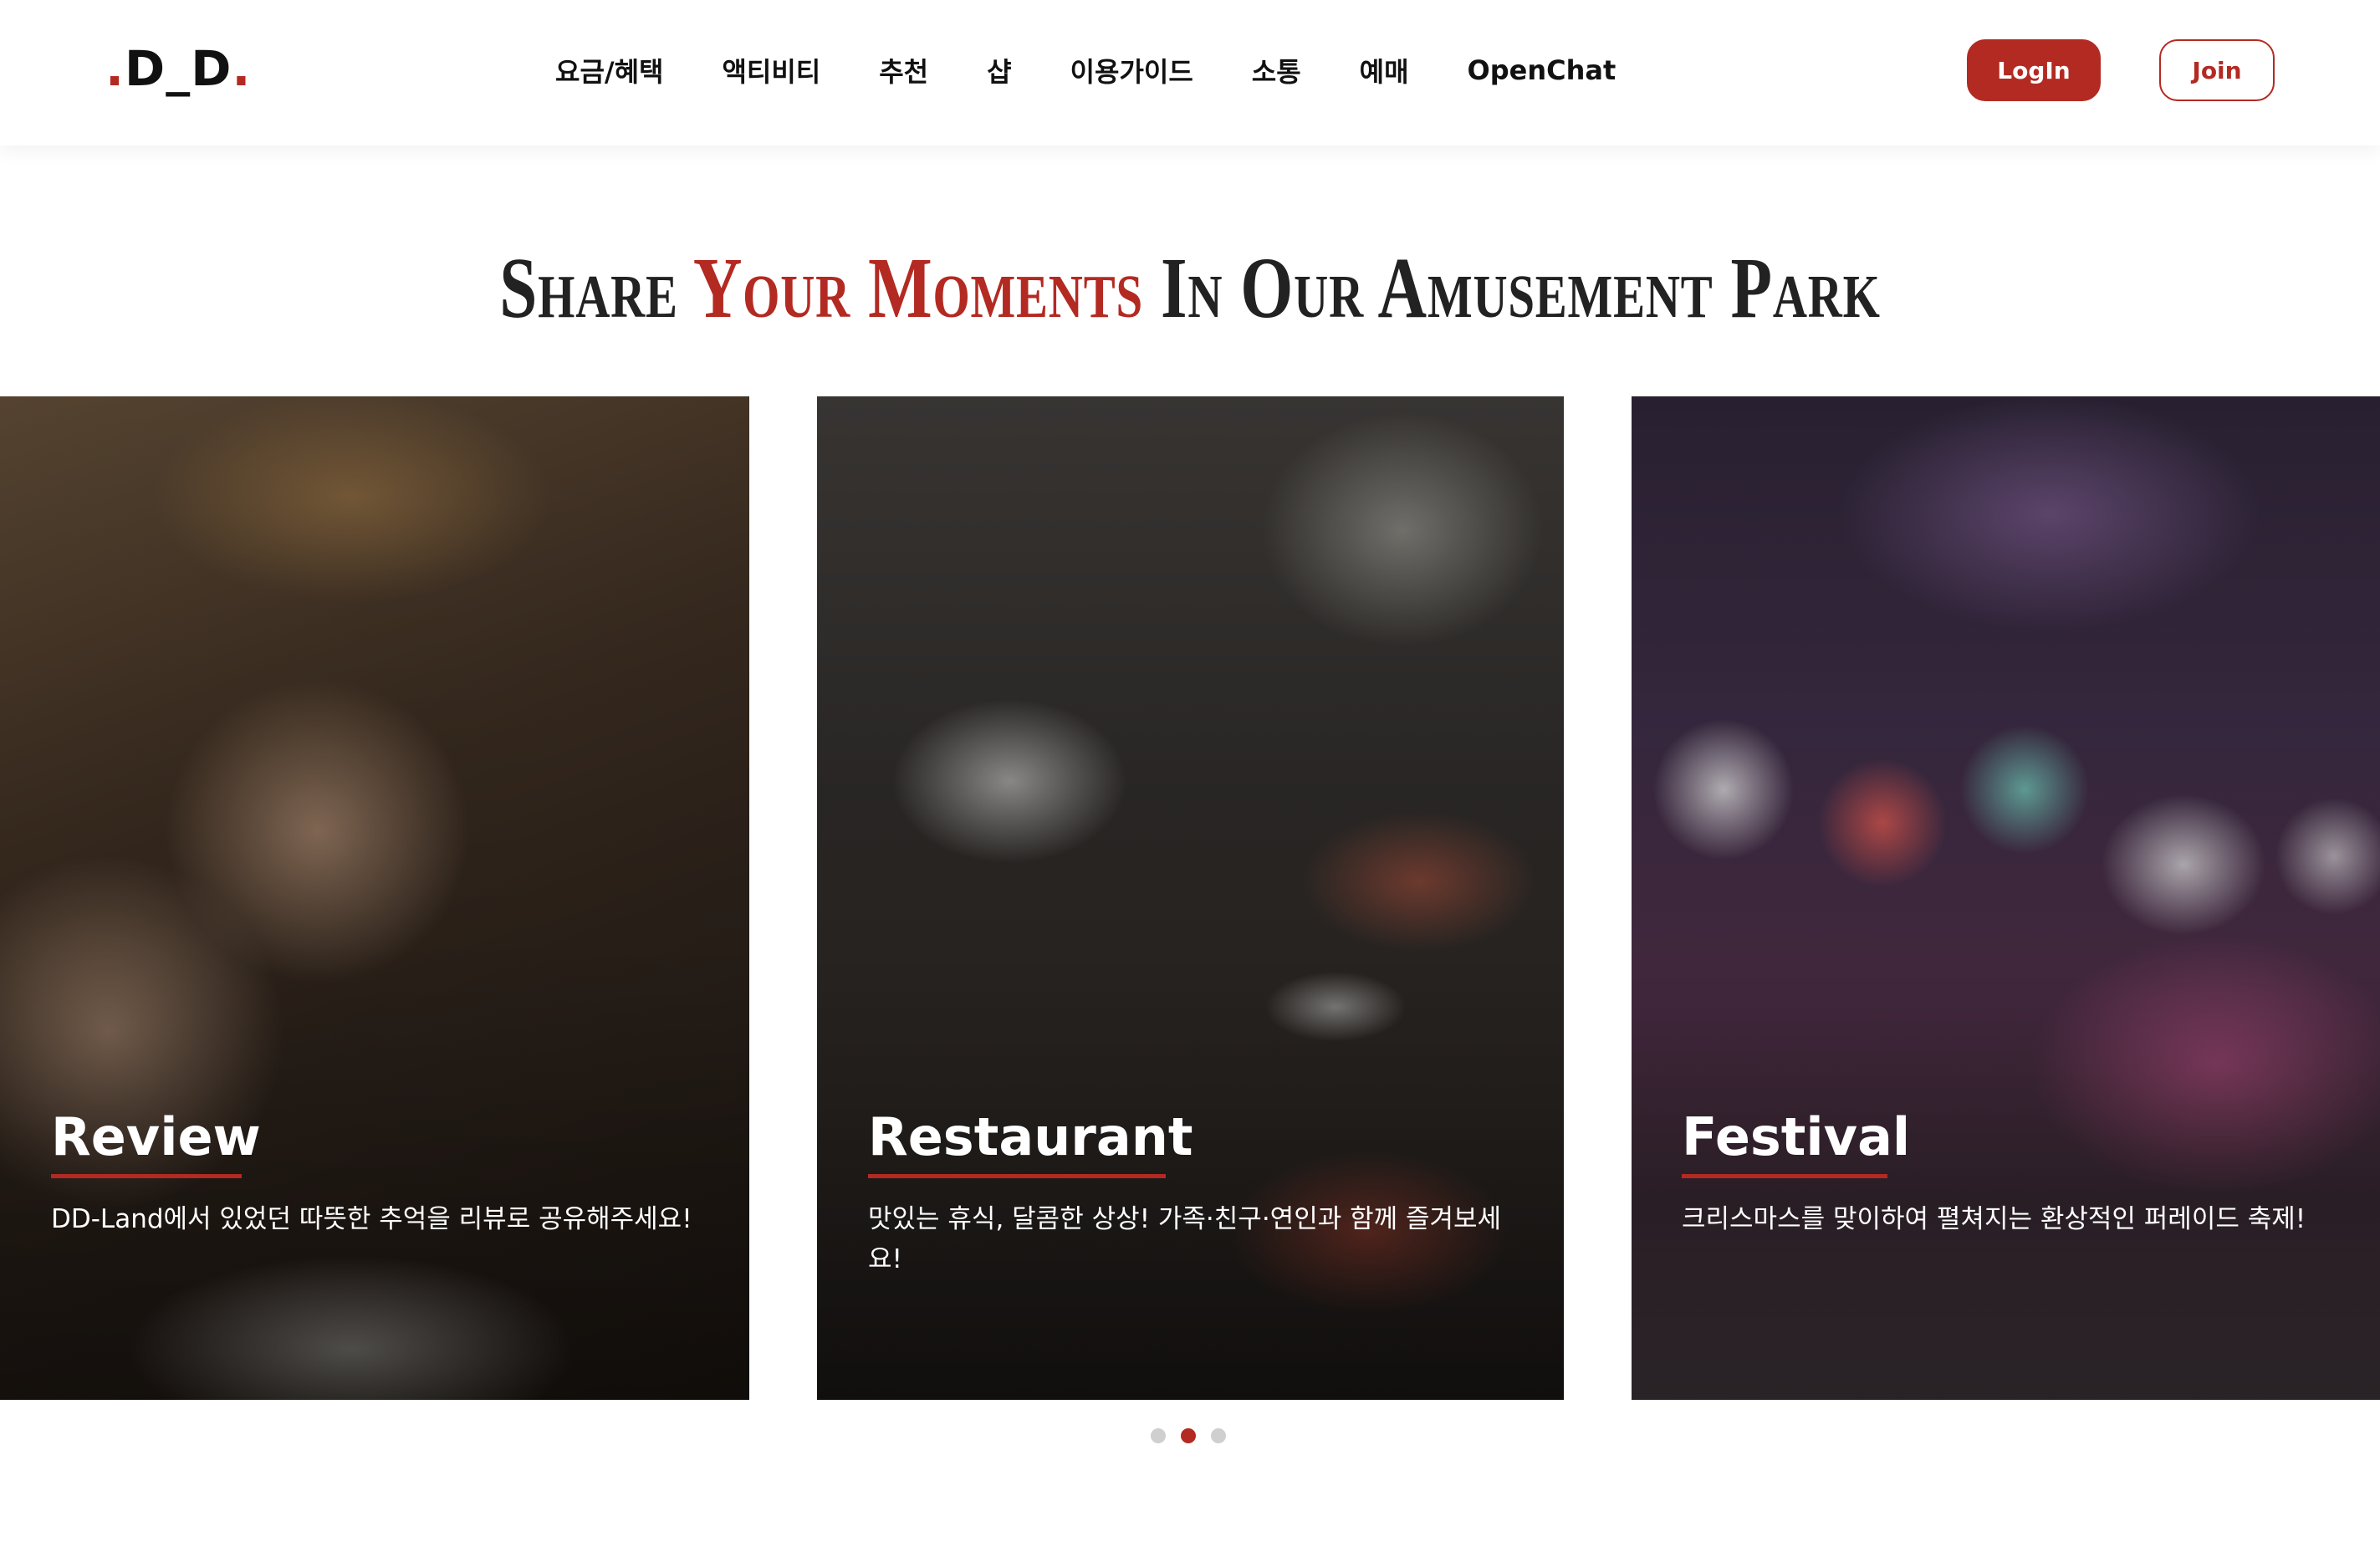  What do you see at coordinates (1030, 1136) in the screenshot?
I see `card-title: Restaurant` at bounding box center [1030, 1136].